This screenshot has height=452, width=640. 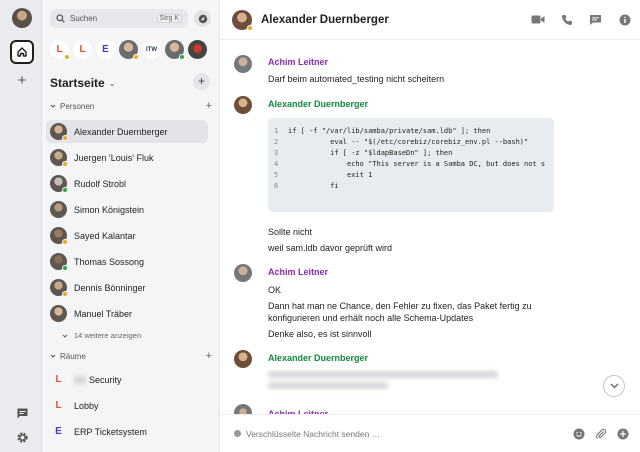 I want to click on message-text: Sollte nicht, so click(x=290, y=232).